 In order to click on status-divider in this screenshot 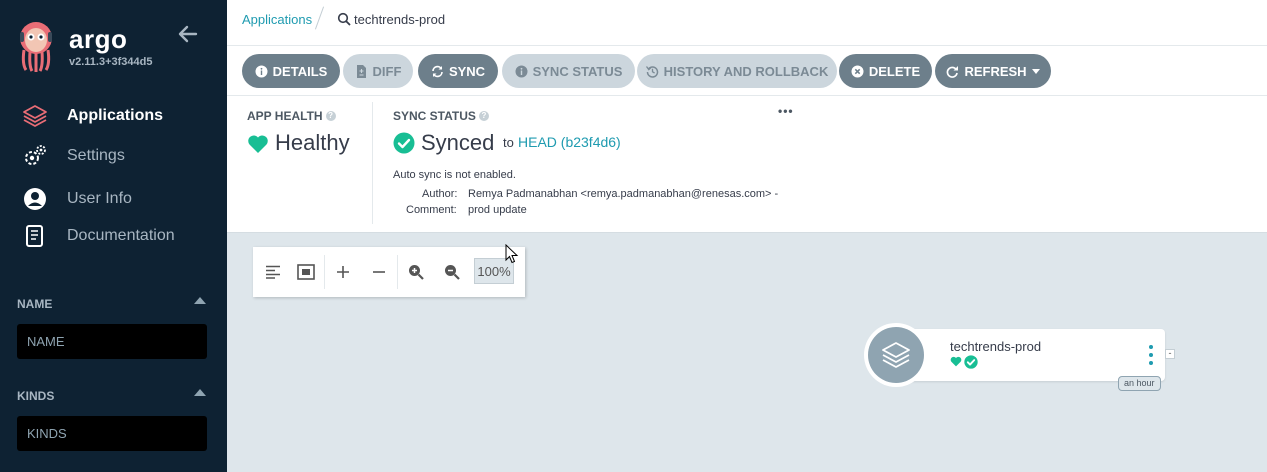, I will do `click(372, 163)`.